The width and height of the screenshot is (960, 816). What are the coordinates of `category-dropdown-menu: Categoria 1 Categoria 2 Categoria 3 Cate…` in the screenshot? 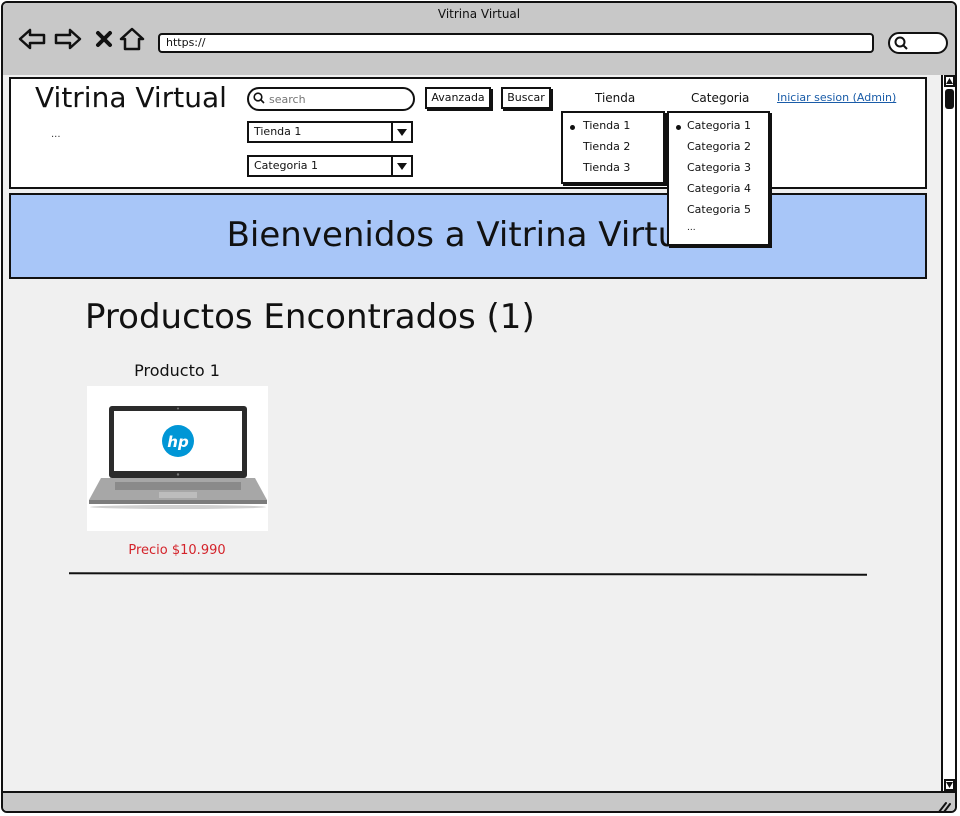 It's located at (718, 178).